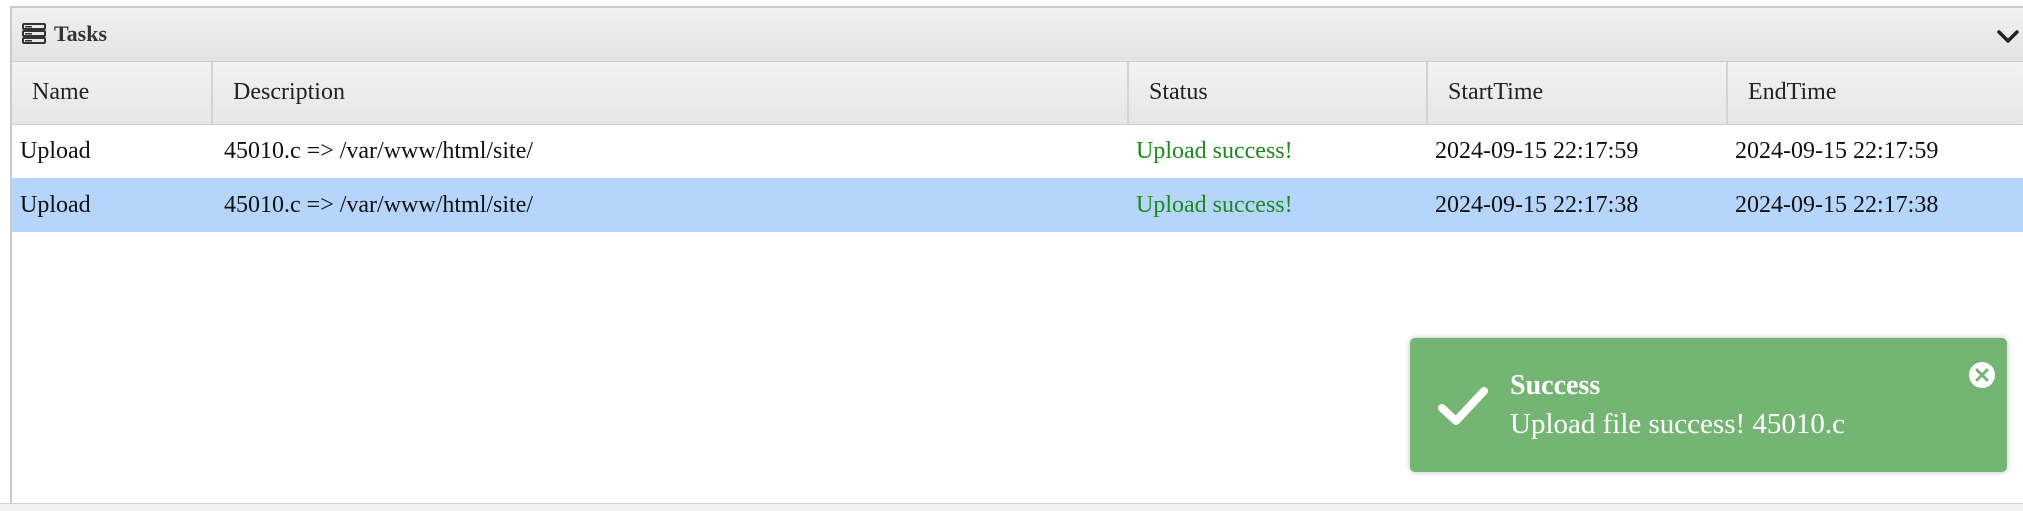  I want to click on toast-message: Upload file success! 45010.c, so click(1678, 424).